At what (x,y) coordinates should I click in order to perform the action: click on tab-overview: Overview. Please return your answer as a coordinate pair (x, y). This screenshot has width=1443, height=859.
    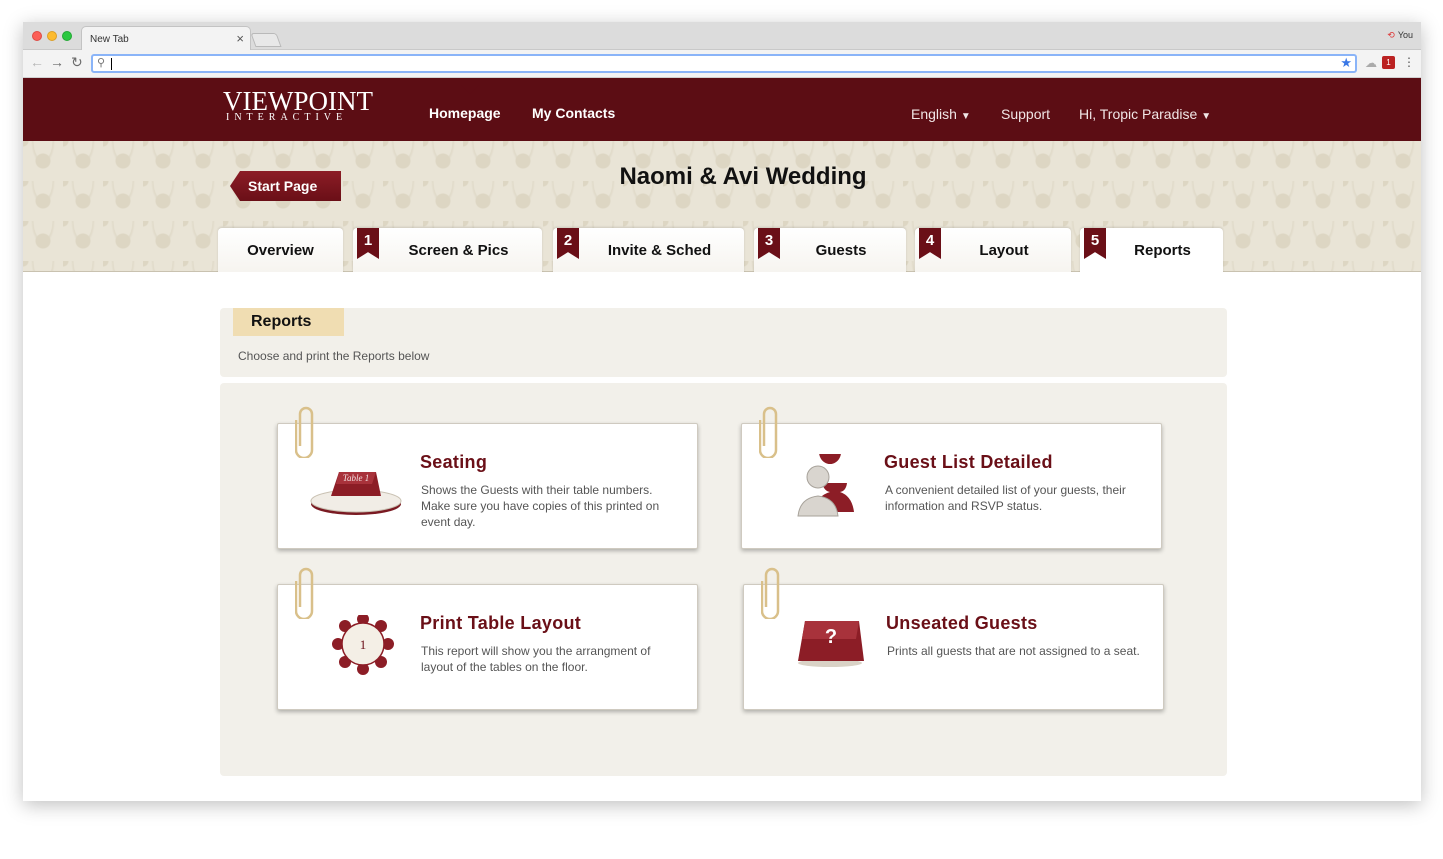
    Looking at the image, I should click on (280, 250).